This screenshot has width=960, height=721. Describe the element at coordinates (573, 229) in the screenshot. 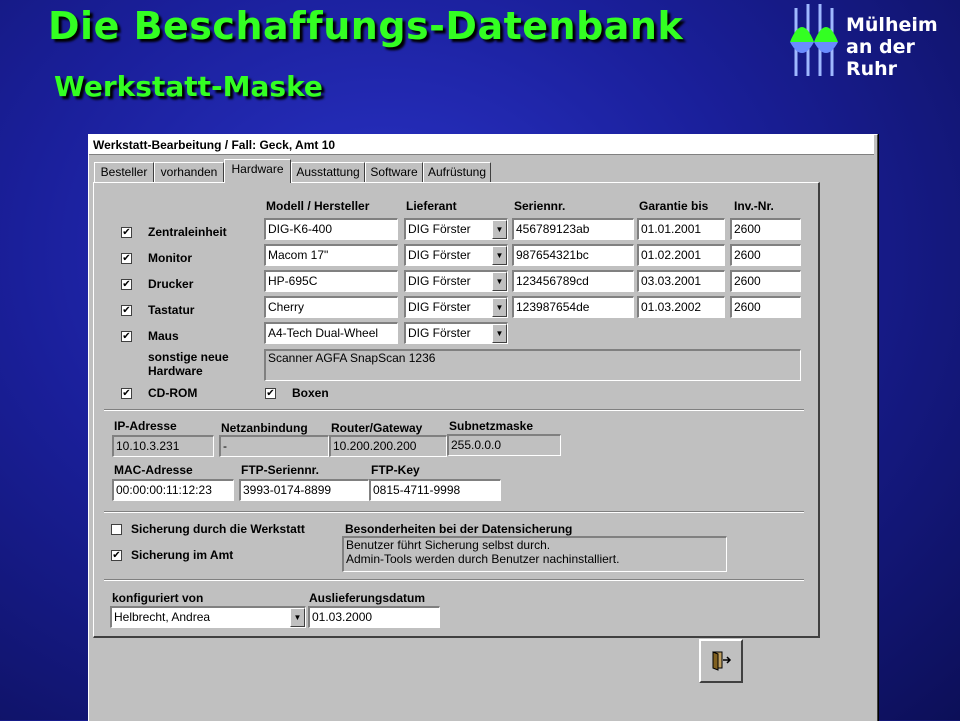

I see `serial-field-zentraleinheit: 456789123ab` at that location.